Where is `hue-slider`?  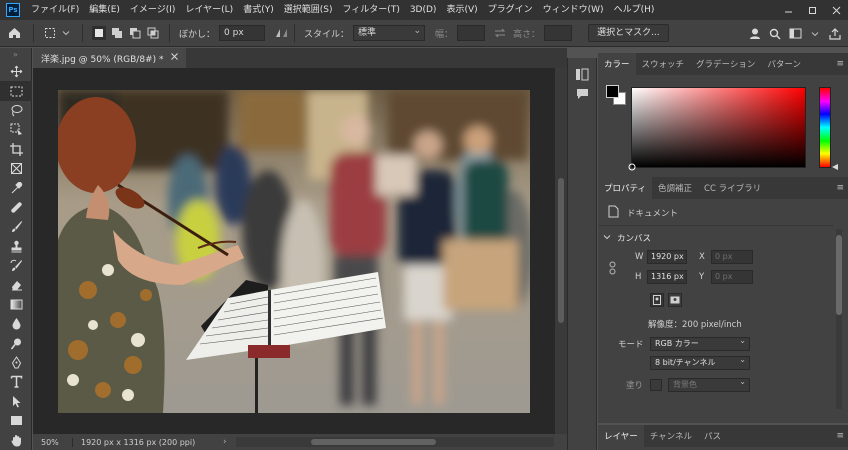 hue-slider is located at coordinates (828, 128).